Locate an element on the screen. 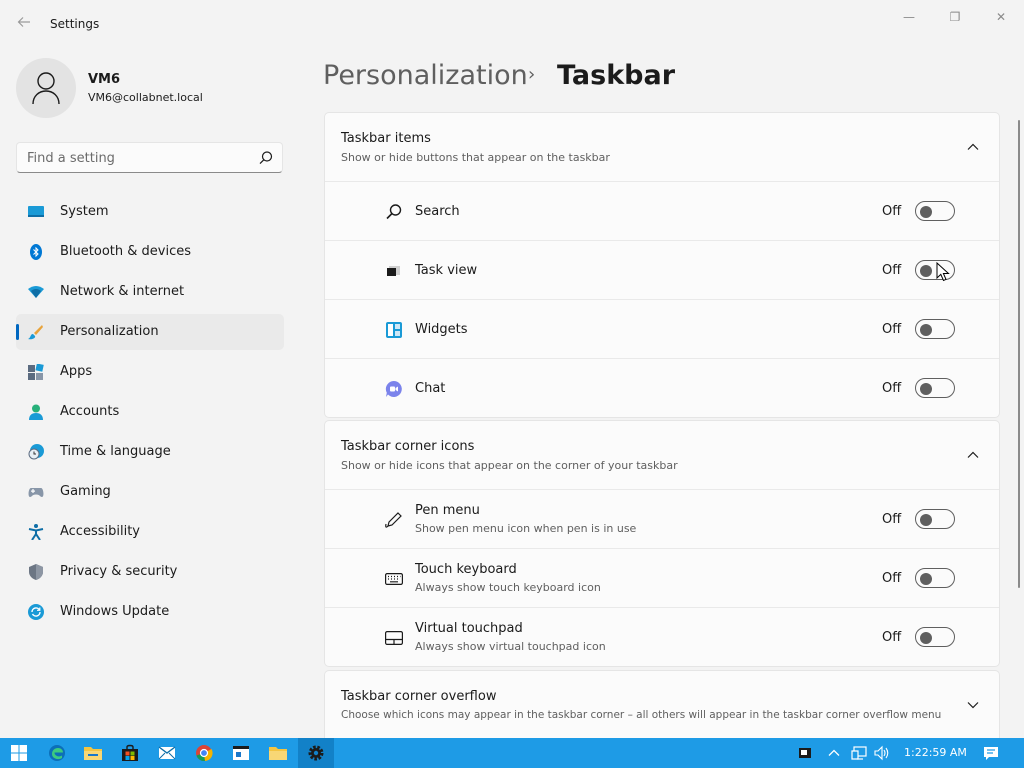 The height and width of the screenshot is (768, 1024). sidebar-item-privacy: Privacy & security is located at coordinates (150, 572).